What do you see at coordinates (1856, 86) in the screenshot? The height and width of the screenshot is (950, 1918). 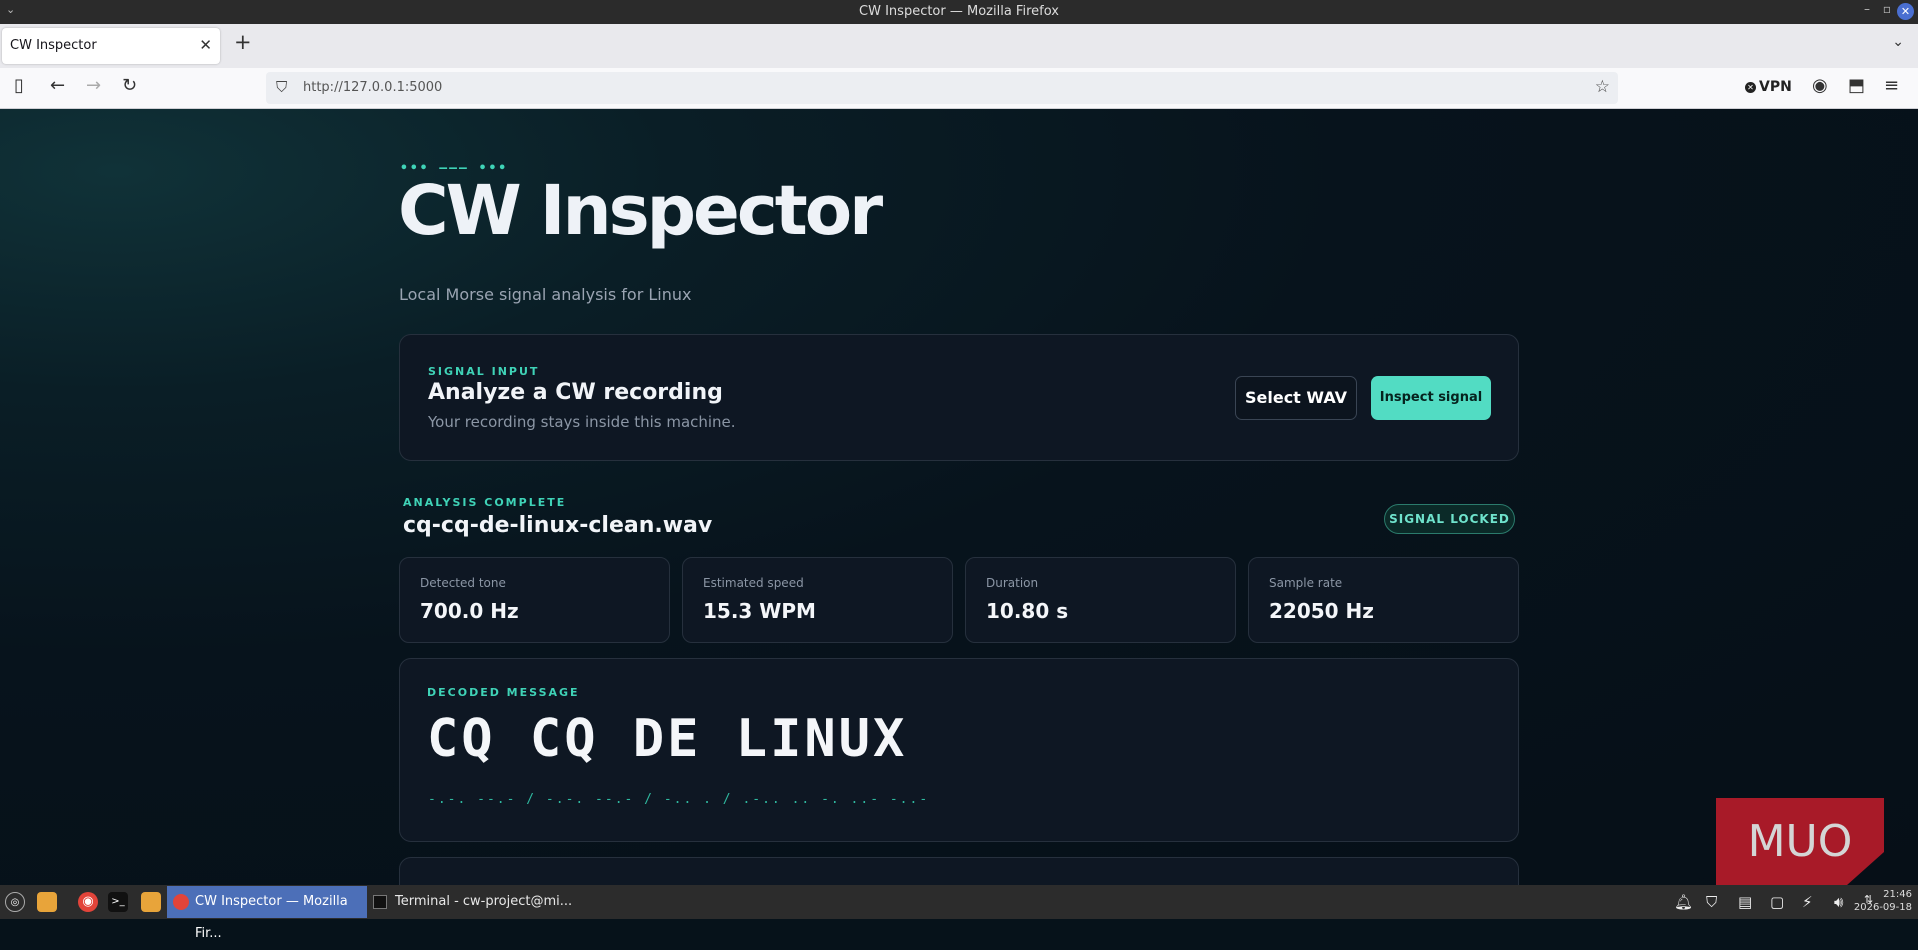 I see `extensions-icon: ⬒` at bounding box center [1856, 86].